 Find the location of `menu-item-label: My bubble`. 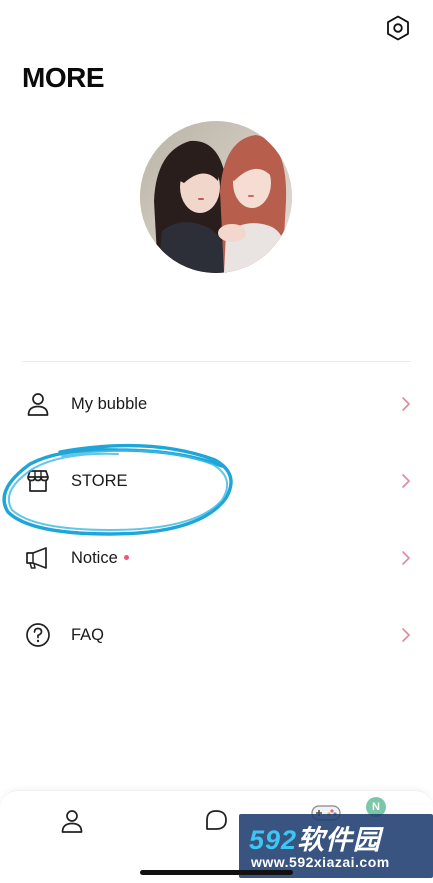

menu-item-label: My bubble is located at coordinates (109, 403).